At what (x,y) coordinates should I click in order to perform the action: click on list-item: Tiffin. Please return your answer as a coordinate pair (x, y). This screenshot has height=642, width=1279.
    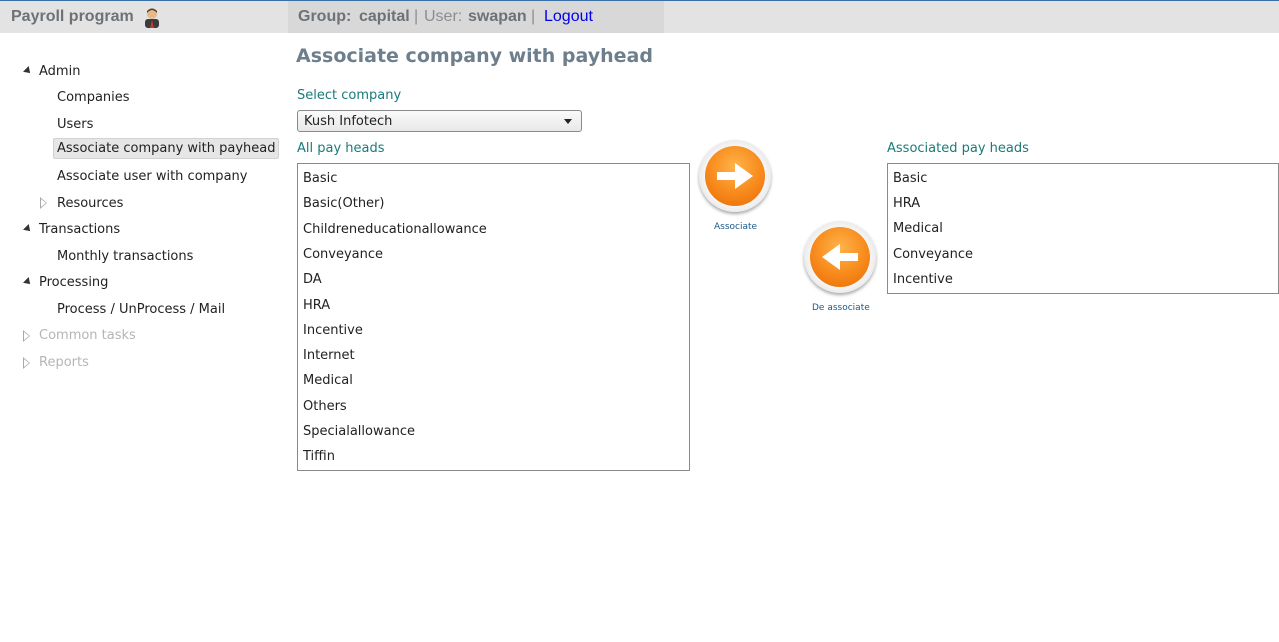
    Looking at the image, I should click on (319, 456).